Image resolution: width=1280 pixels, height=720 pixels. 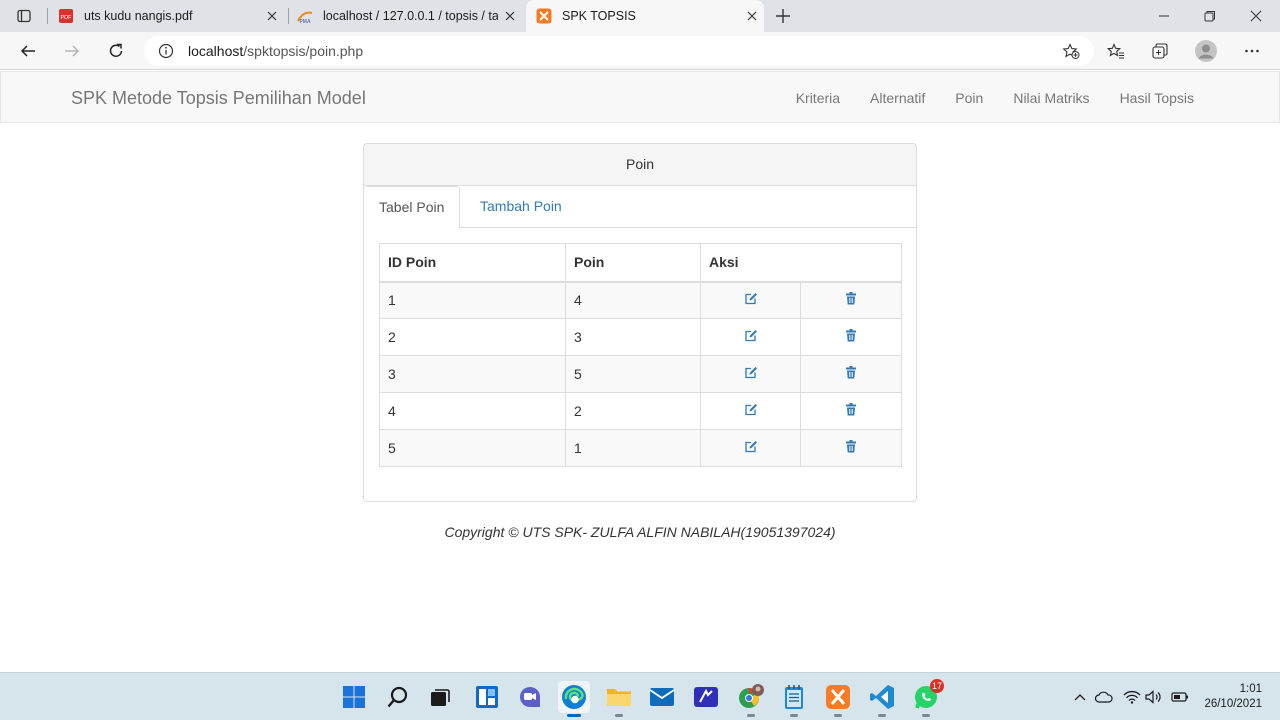 I want to click on close-window-button, so click(x=1256, y=16).